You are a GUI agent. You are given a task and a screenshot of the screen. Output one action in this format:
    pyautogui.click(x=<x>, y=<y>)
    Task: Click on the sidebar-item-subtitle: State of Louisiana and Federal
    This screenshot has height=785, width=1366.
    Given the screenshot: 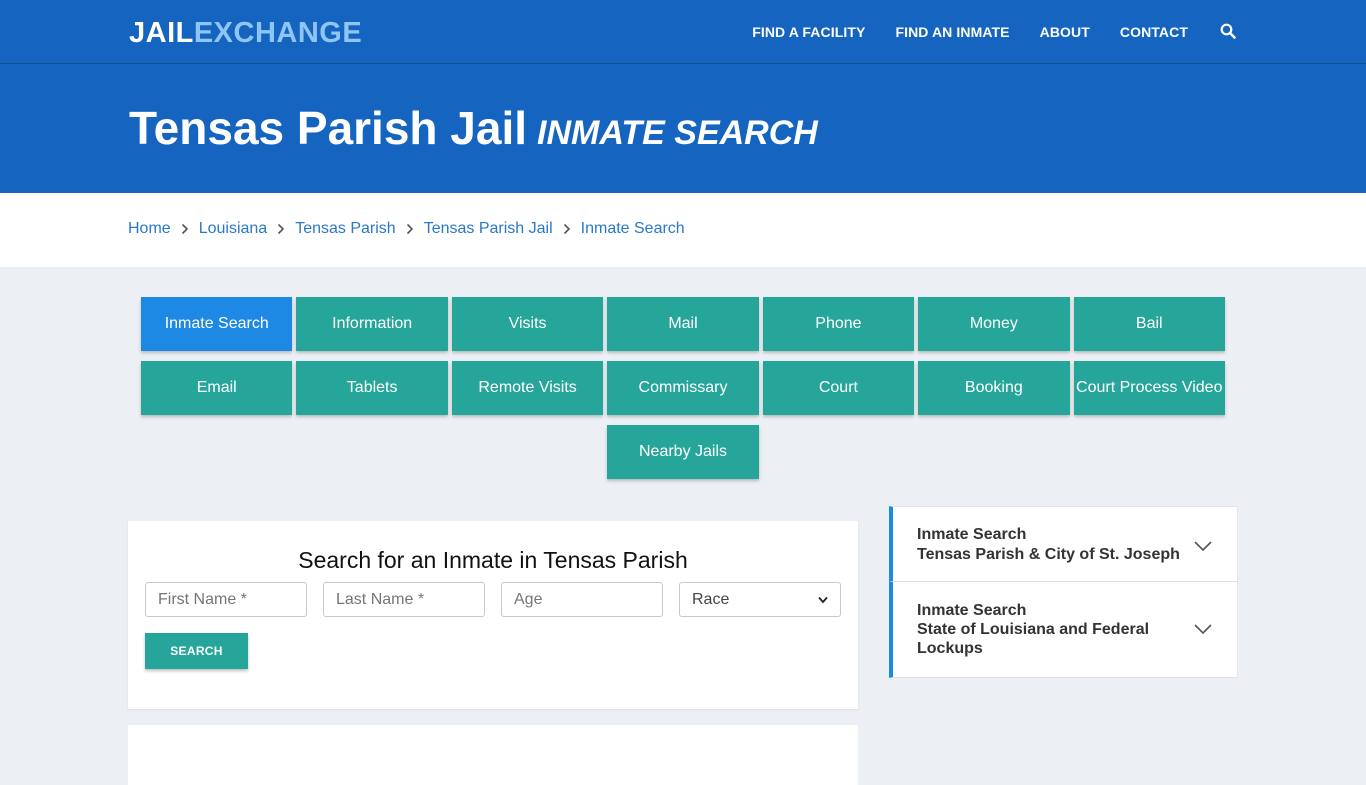 What is the action you would take?
    pyautogui.click(x=1033, y=629)
    